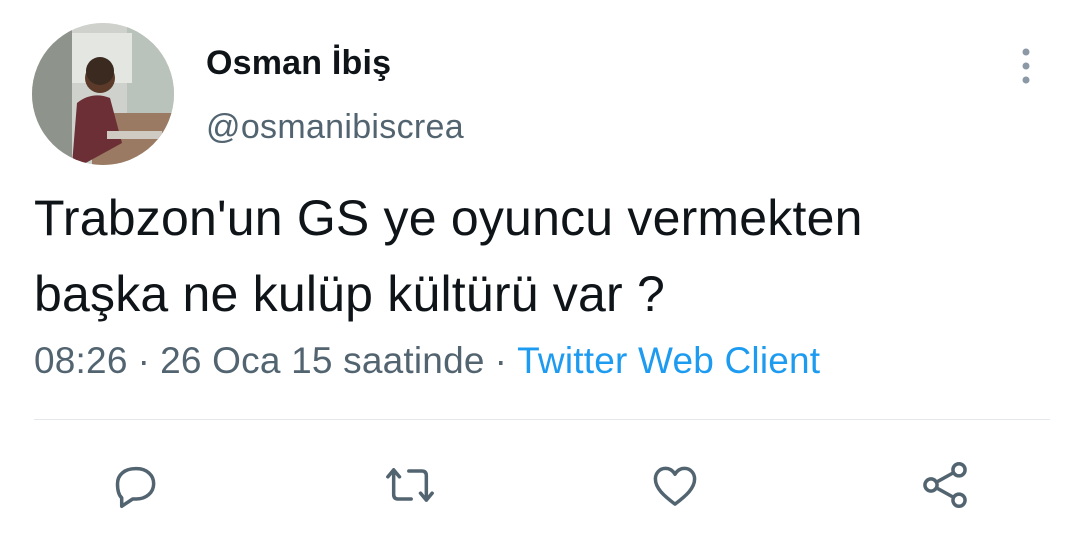 The height and width of the screenshot is (548, 1080). What do you see at coordinates (81, 360) in the screenshot?
I see `tweet-time: 08:26` at bounding box center [81, 360].